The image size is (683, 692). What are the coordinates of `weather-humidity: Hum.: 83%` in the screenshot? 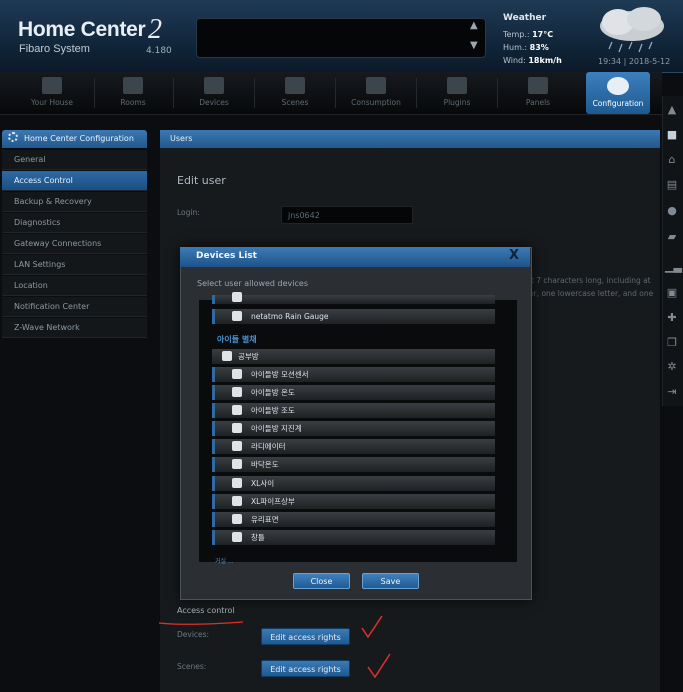 It's located at (526, 47).